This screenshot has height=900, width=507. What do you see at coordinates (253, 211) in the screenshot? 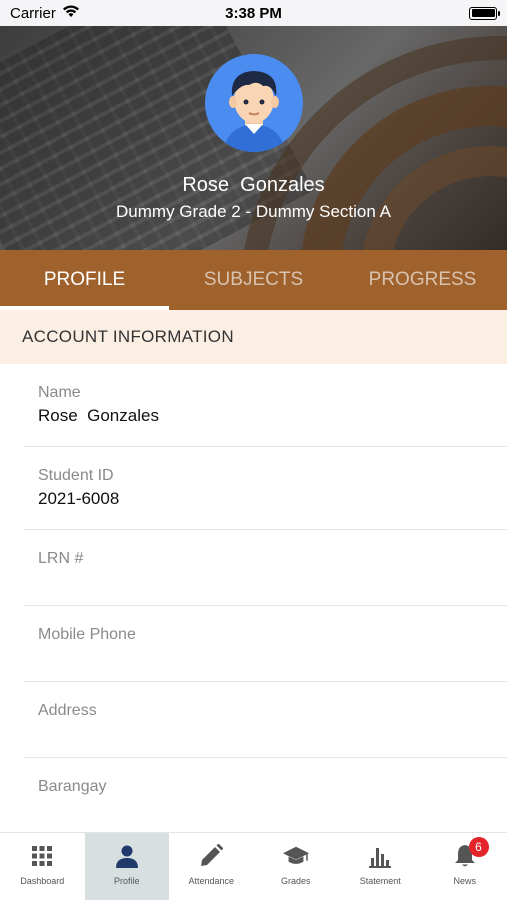
I see `student-grade-section: Dummy Grade 2 - Dummy Section A` at bounding box center [253, 211].